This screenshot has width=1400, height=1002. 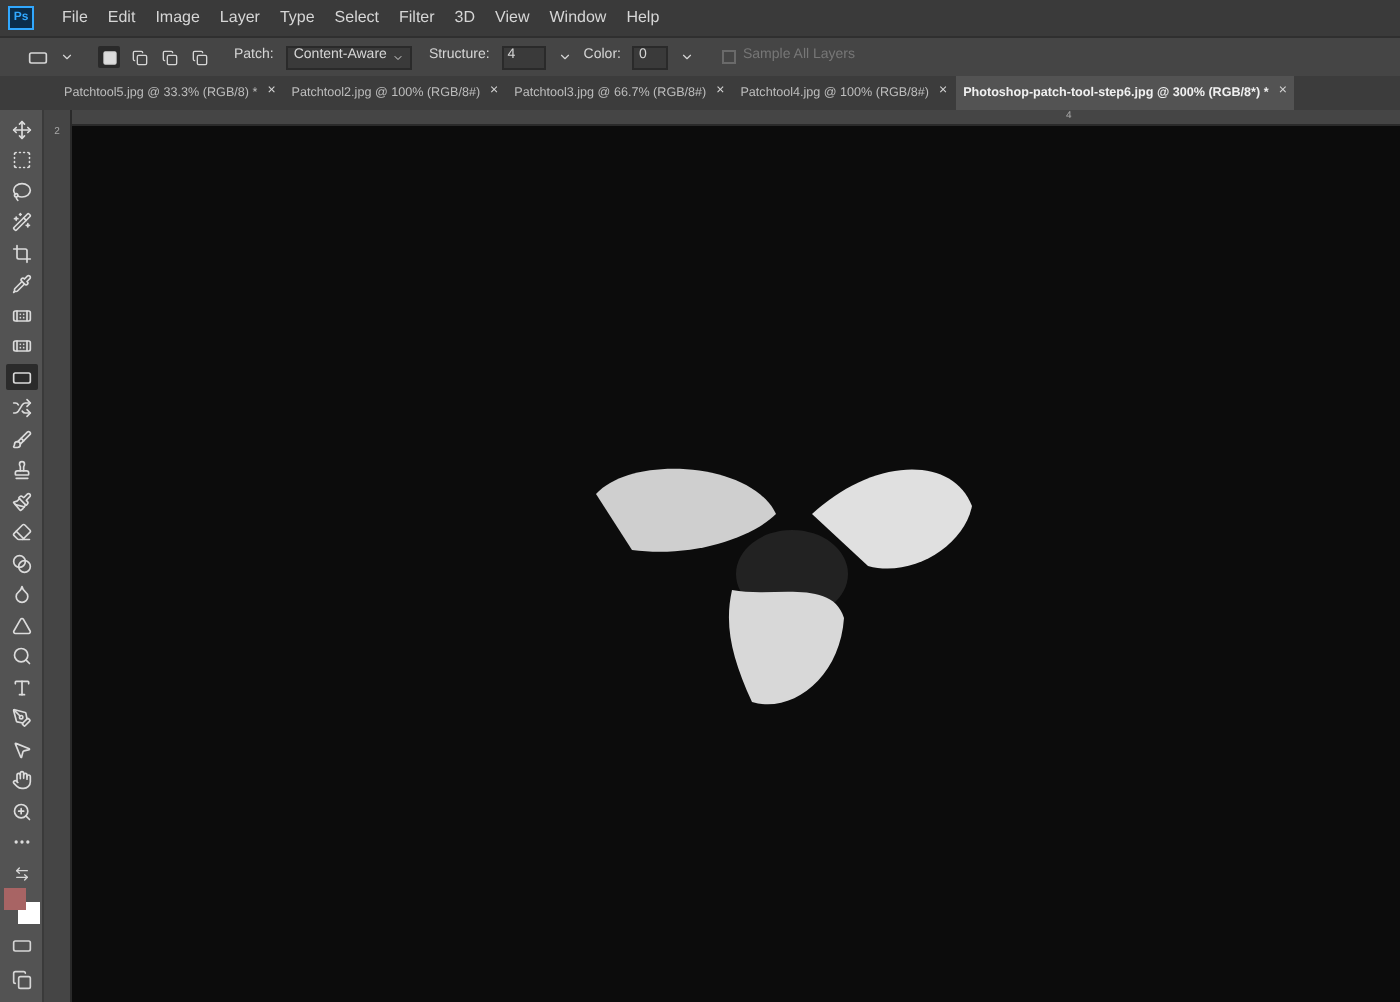 I want to click on wand-icon, so click(x=21, y=222).